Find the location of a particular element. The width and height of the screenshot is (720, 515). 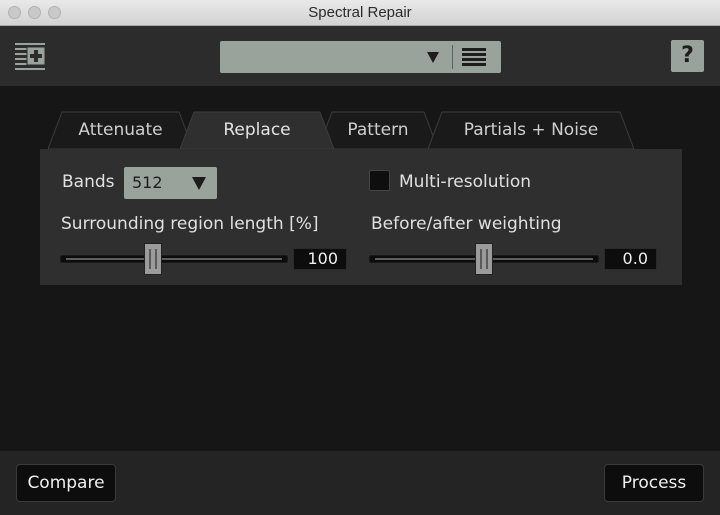

tab-partials-noise: Partials + Noise is located at coordinates (531, 130).